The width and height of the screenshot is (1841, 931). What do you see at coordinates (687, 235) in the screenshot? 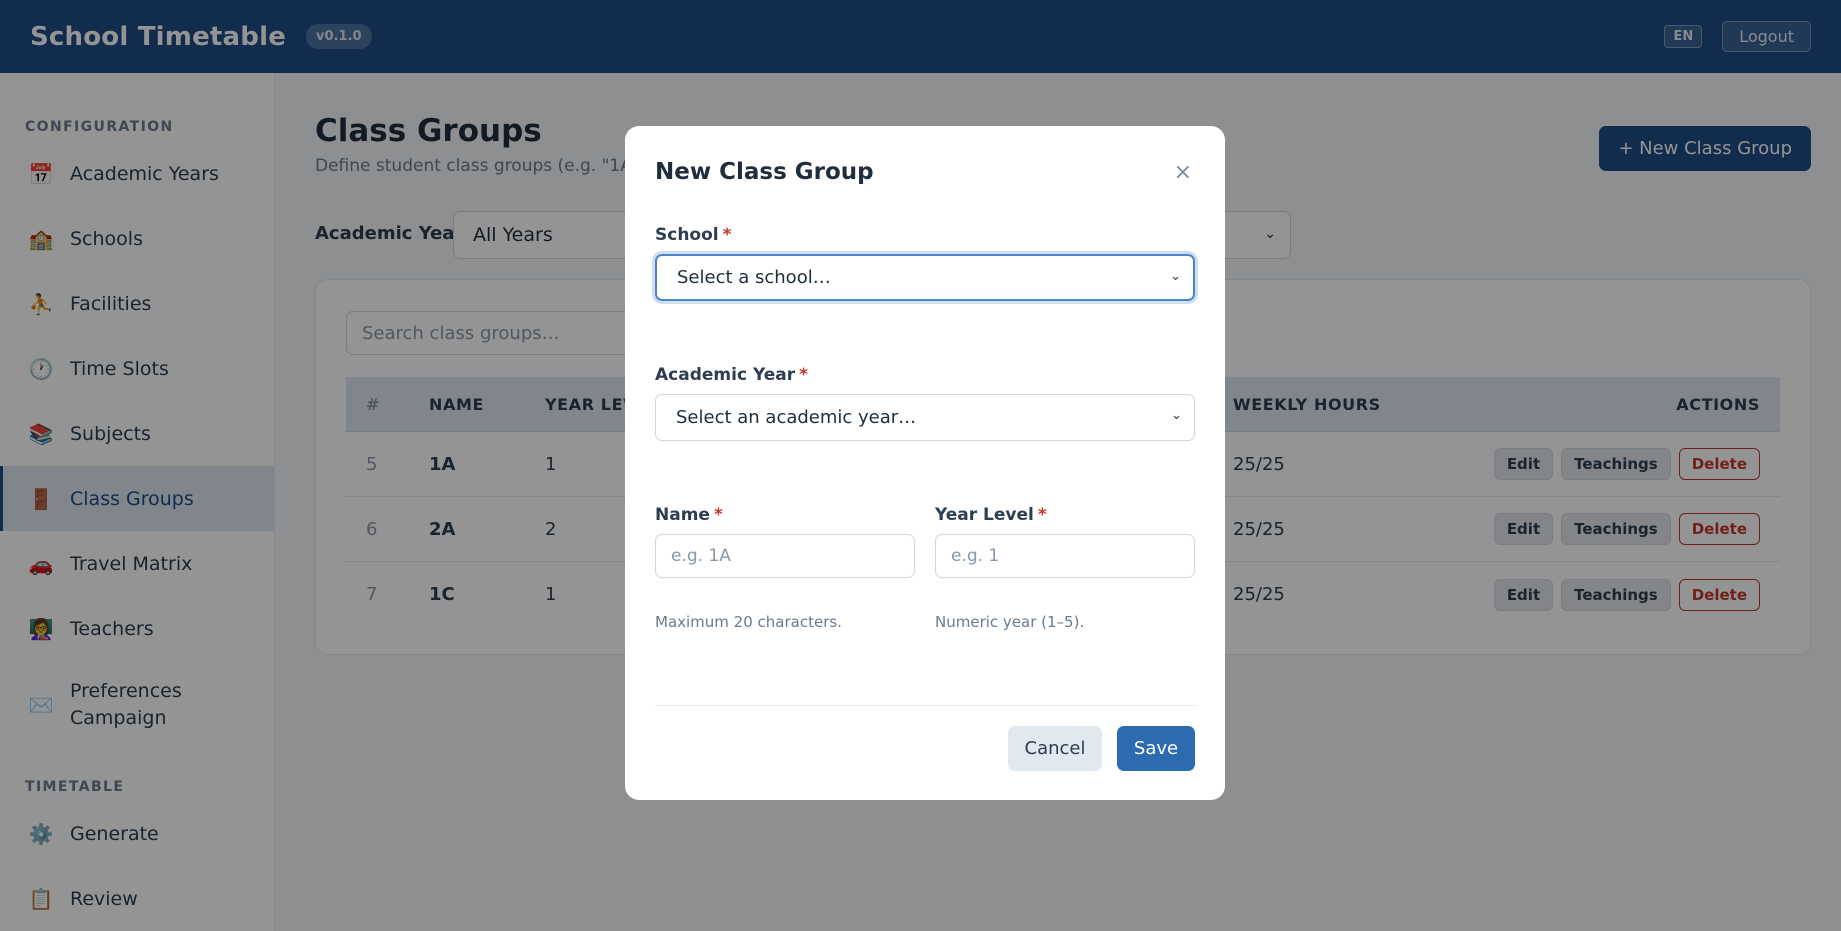
I see `school-label-text: School` at bounding box center [687, 235].